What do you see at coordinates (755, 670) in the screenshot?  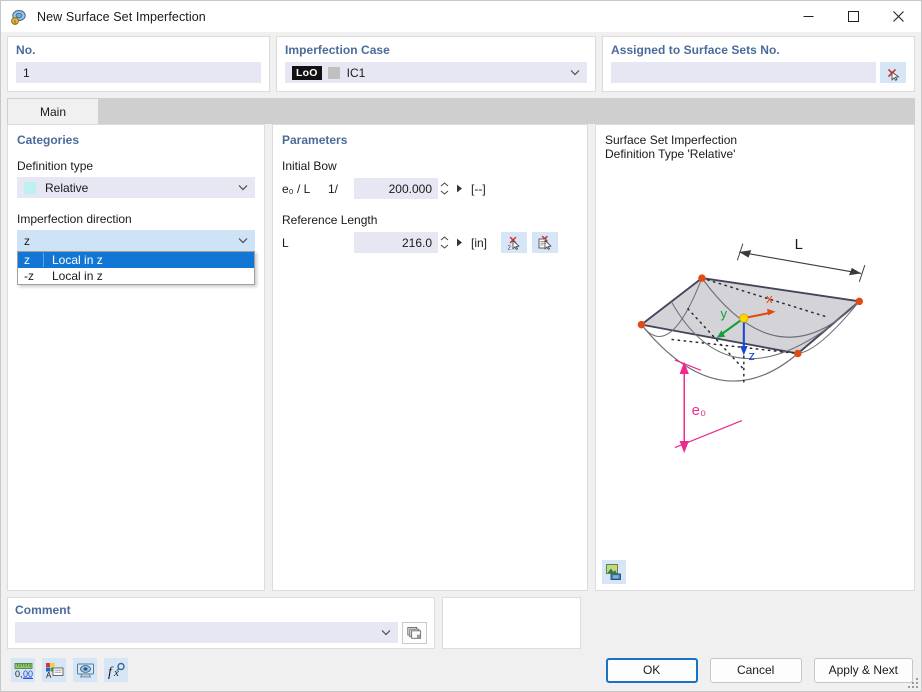 I see `cancel-button: Cancel` at bounding box center [755, 670].